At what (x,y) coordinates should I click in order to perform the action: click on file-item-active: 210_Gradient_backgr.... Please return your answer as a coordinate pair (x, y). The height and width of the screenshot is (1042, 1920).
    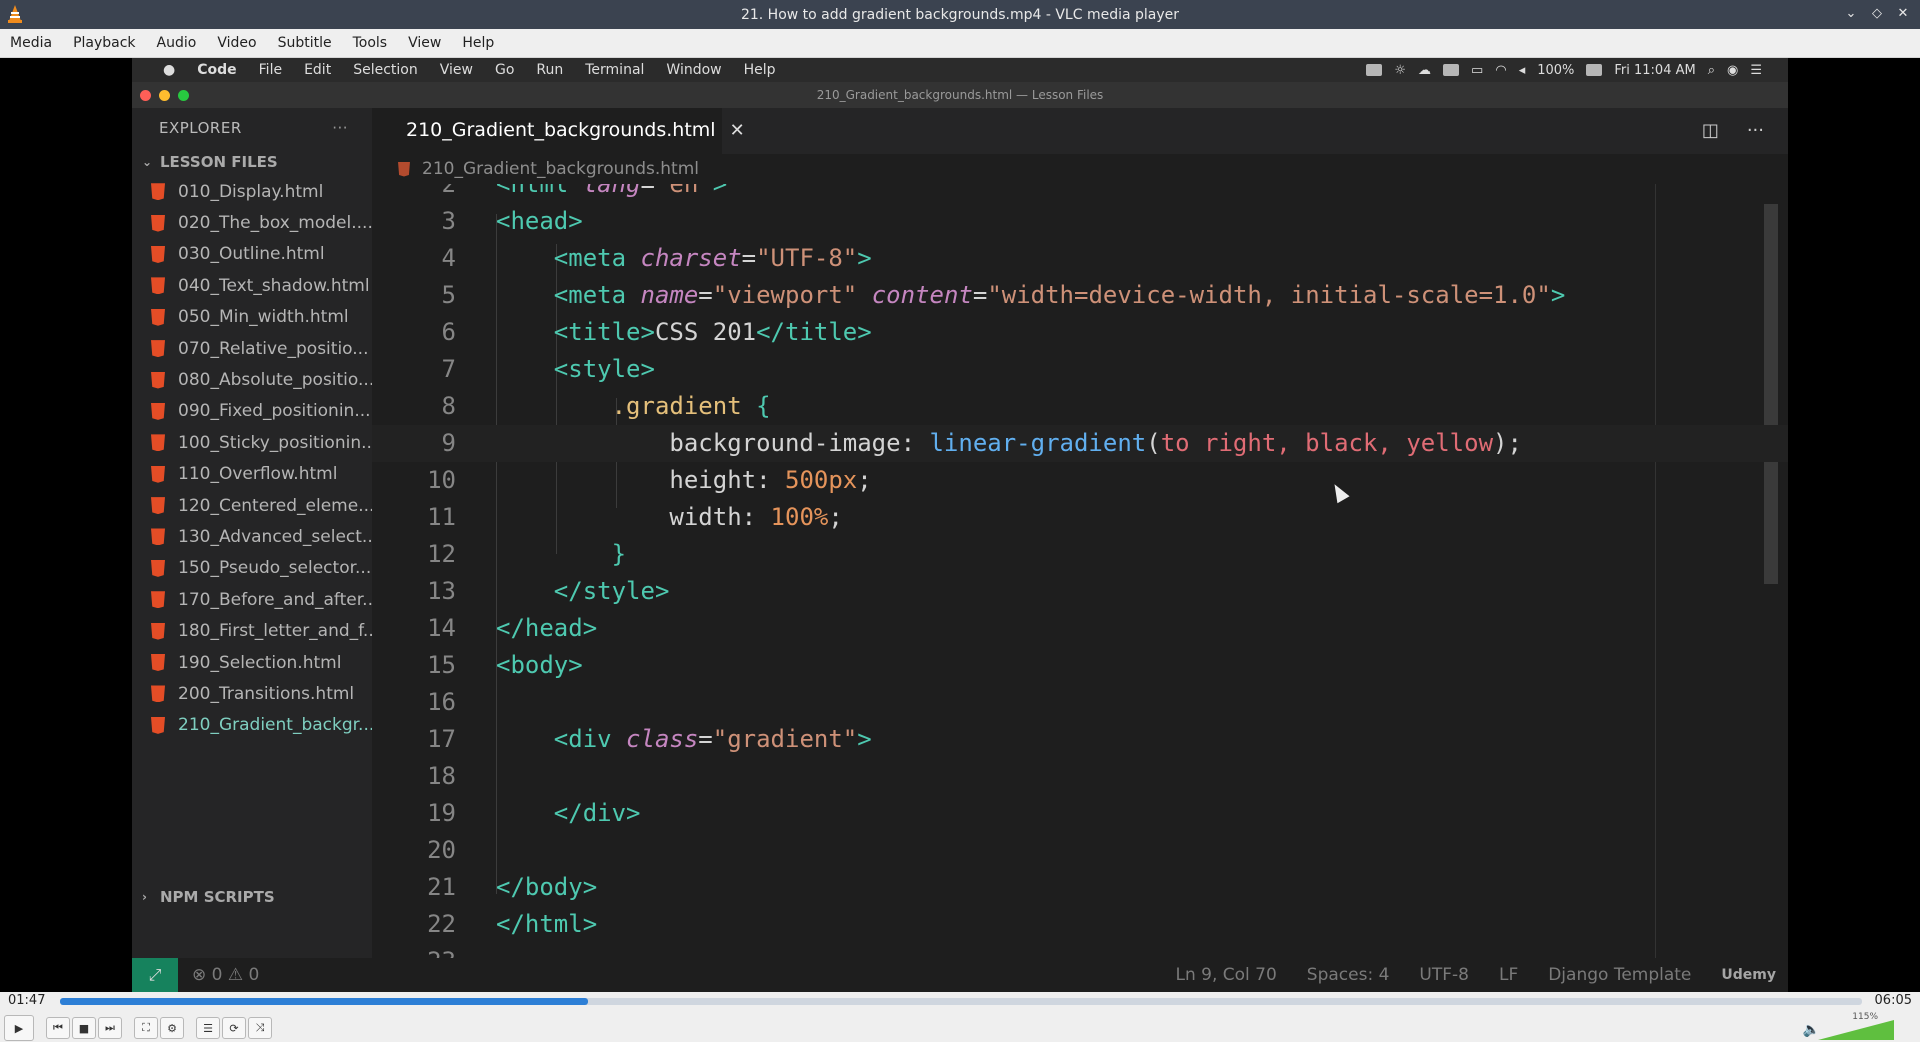
    Looking at the image, I should click on (252, 725).